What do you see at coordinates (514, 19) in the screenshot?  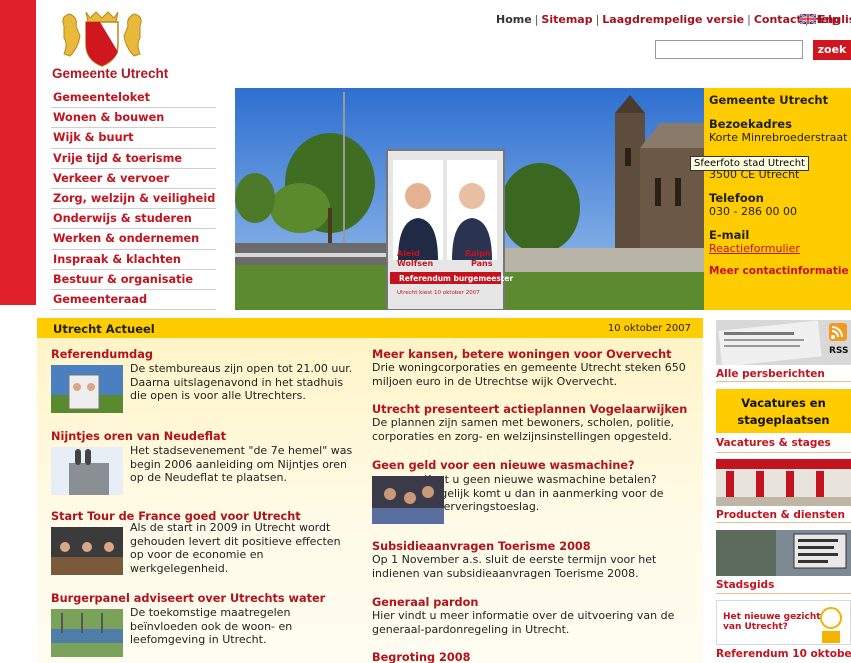 I see `nav-home-link: Home` at bounding box center [514, 19].